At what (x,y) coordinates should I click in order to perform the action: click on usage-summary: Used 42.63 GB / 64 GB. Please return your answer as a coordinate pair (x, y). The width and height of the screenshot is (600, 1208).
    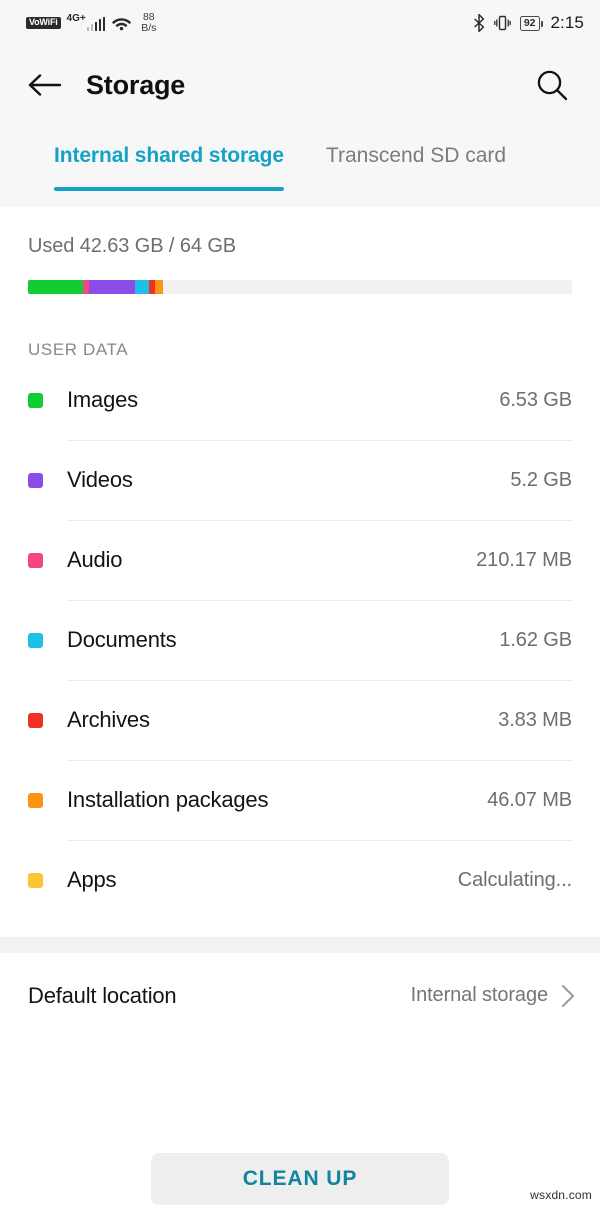
    Looking at the image, I should click on (300, 250).